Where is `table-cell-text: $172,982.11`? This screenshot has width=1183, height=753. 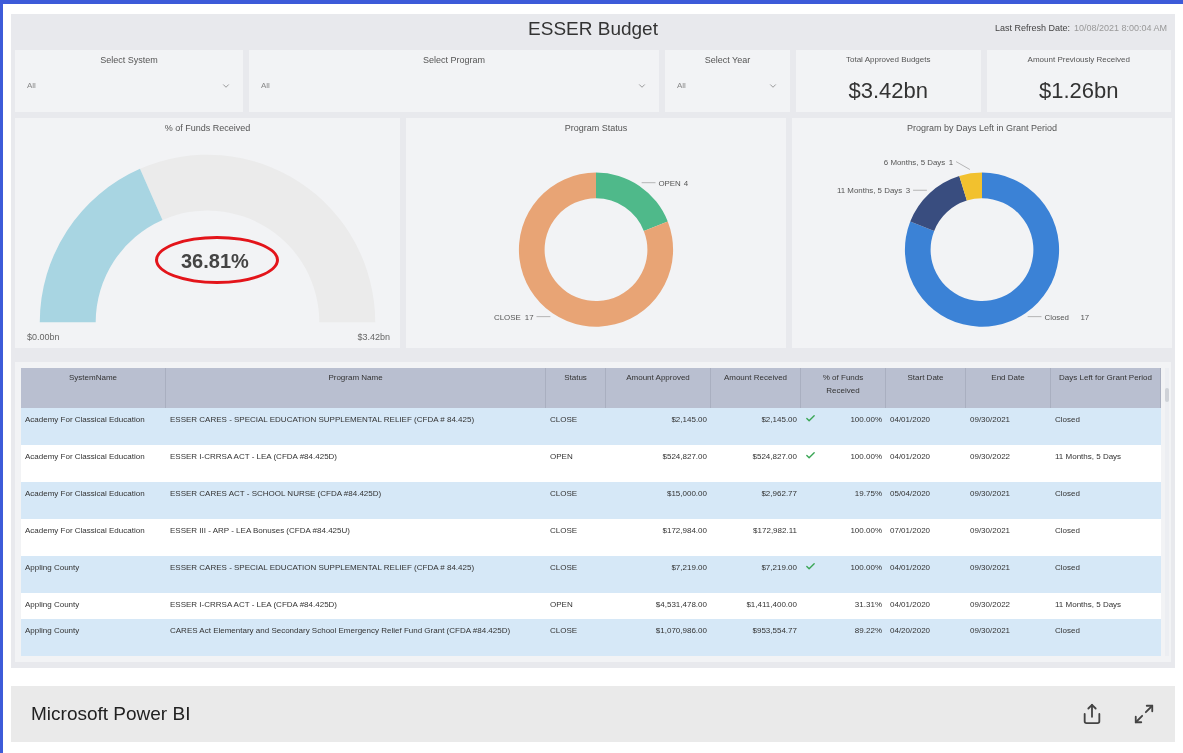
table-cell-text: $172,982.11 is located at coordinates (775, 531).